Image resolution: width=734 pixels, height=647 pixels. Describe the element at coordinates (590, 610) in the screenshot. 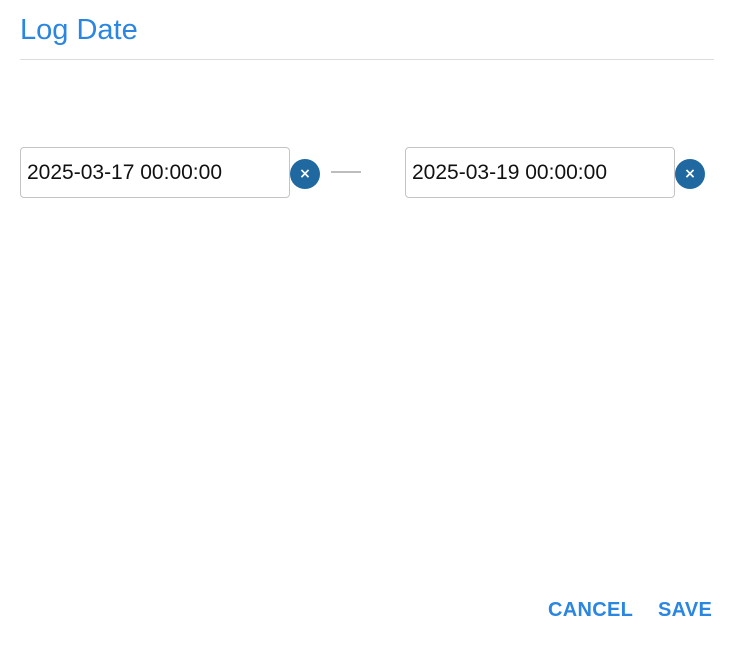

I see `cancel-button: CANCEL` at that location.